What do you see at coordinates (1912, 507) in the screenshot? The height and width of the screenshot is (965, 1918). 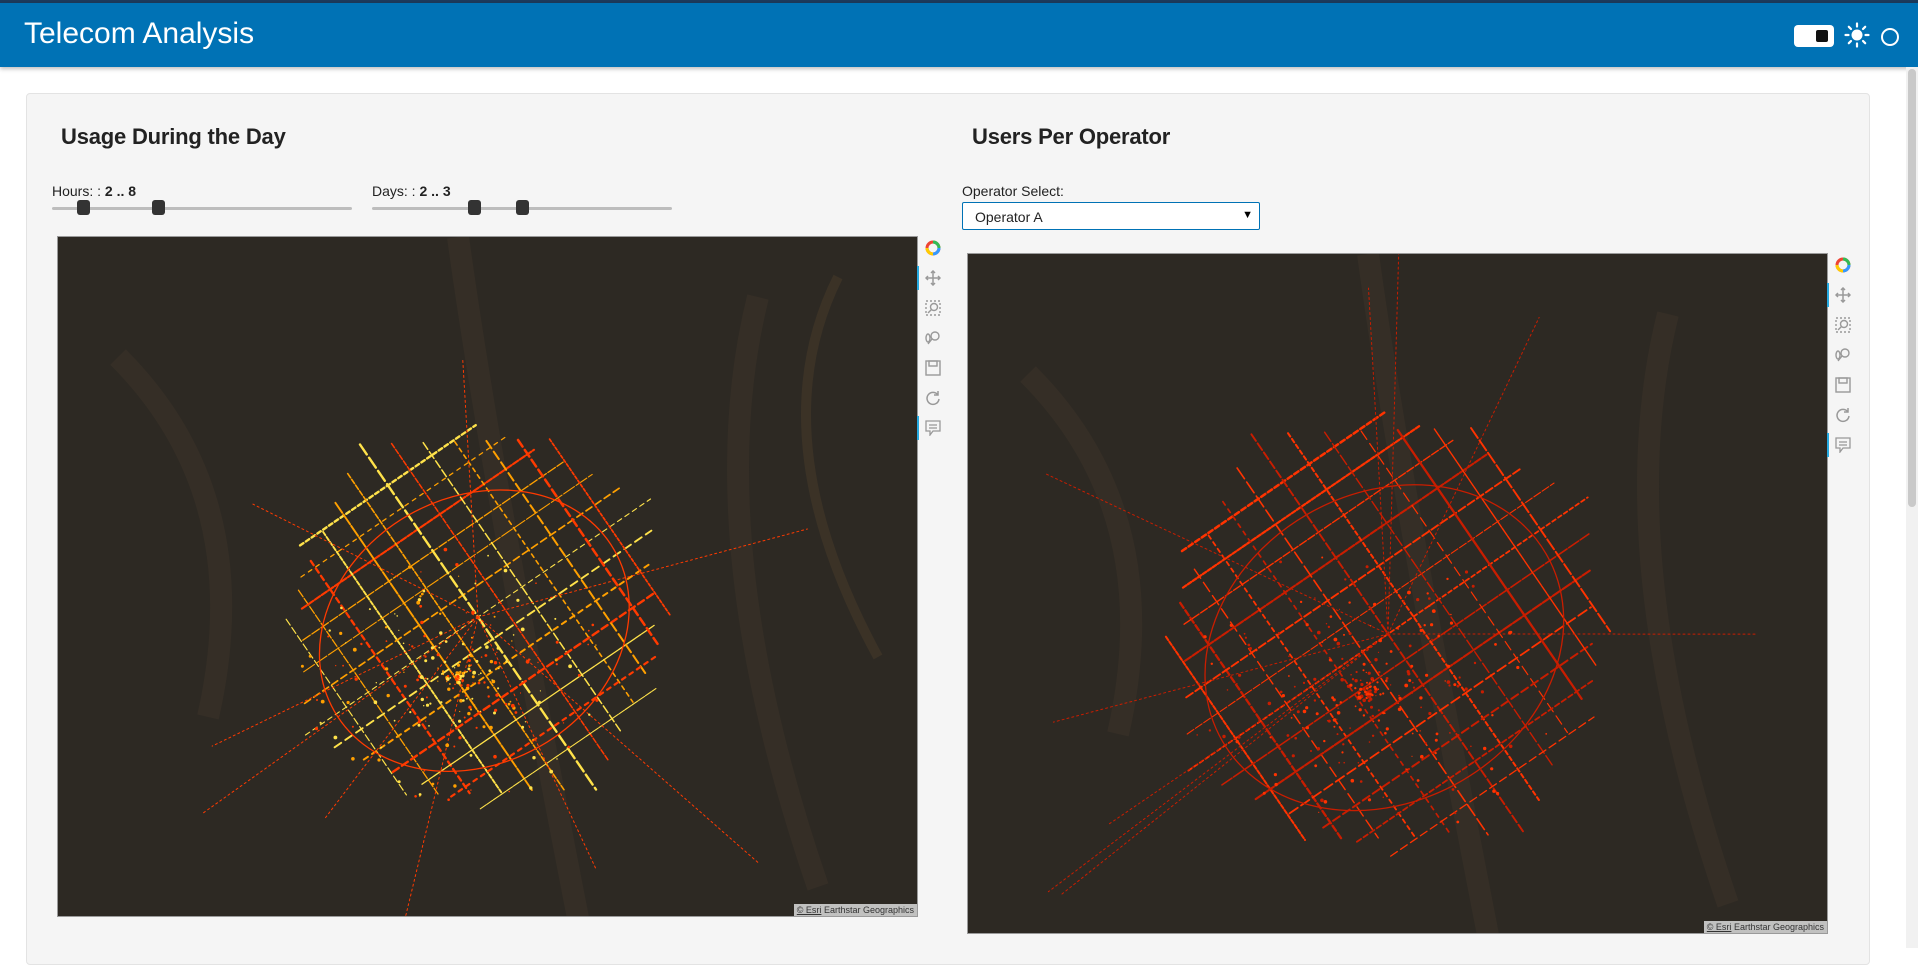 I see `page-scrollbar` at bounding box center [1912, 507].